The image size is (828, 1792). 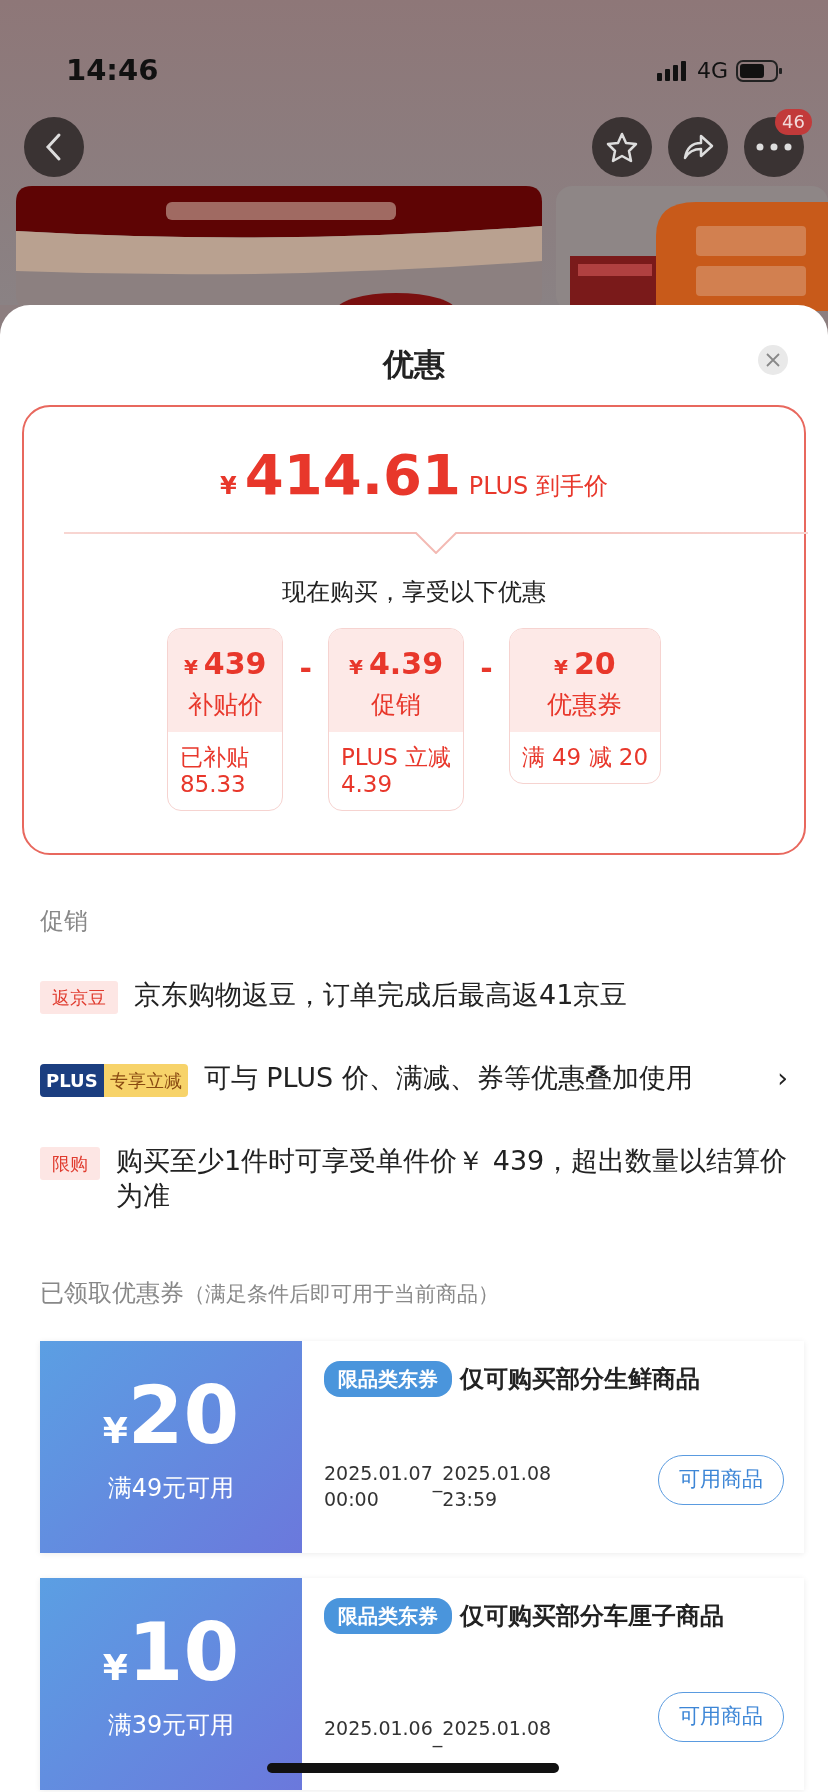 What do you see at coordinates (452, 1179) in the screenshot?
I see `promo-text: 购买至少1件时可享受单件价￥ 439，超出数量以结算价为准` at bounding box center [452, 1179].